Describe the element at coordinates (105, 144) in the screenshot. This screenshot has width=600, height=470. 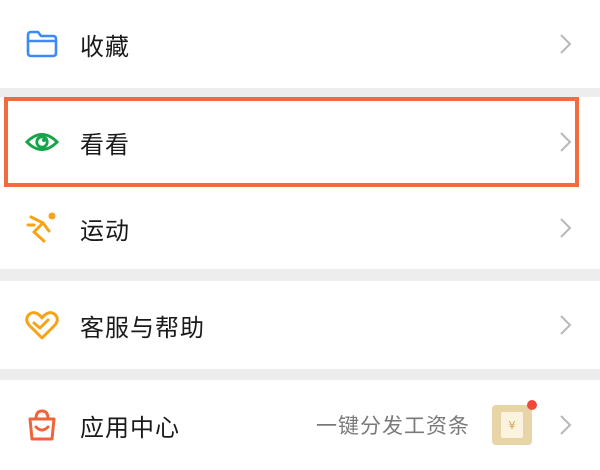
I see `menu-item-label: 看看` at that location.